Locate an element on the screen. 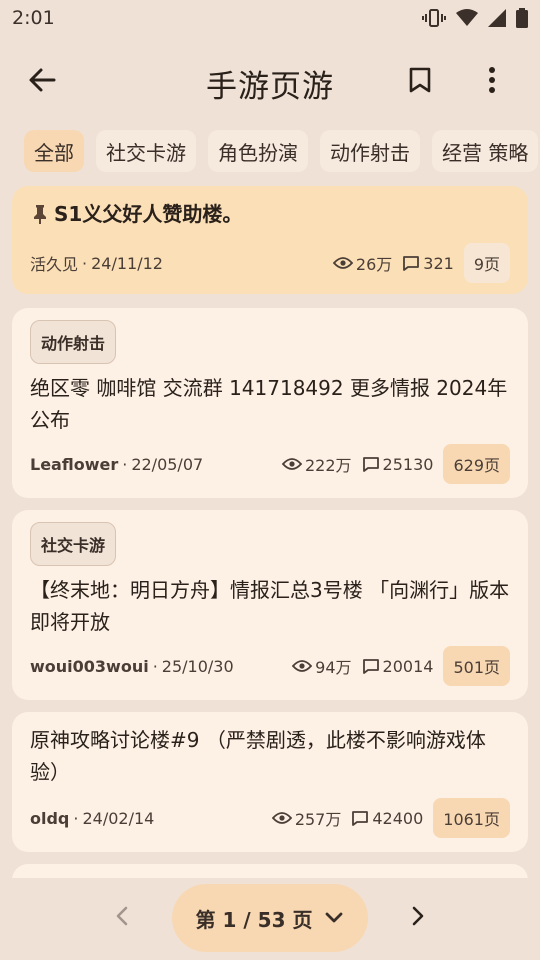 The image size is (540, 960). bookmark-button is located at coordinates (420, 80).